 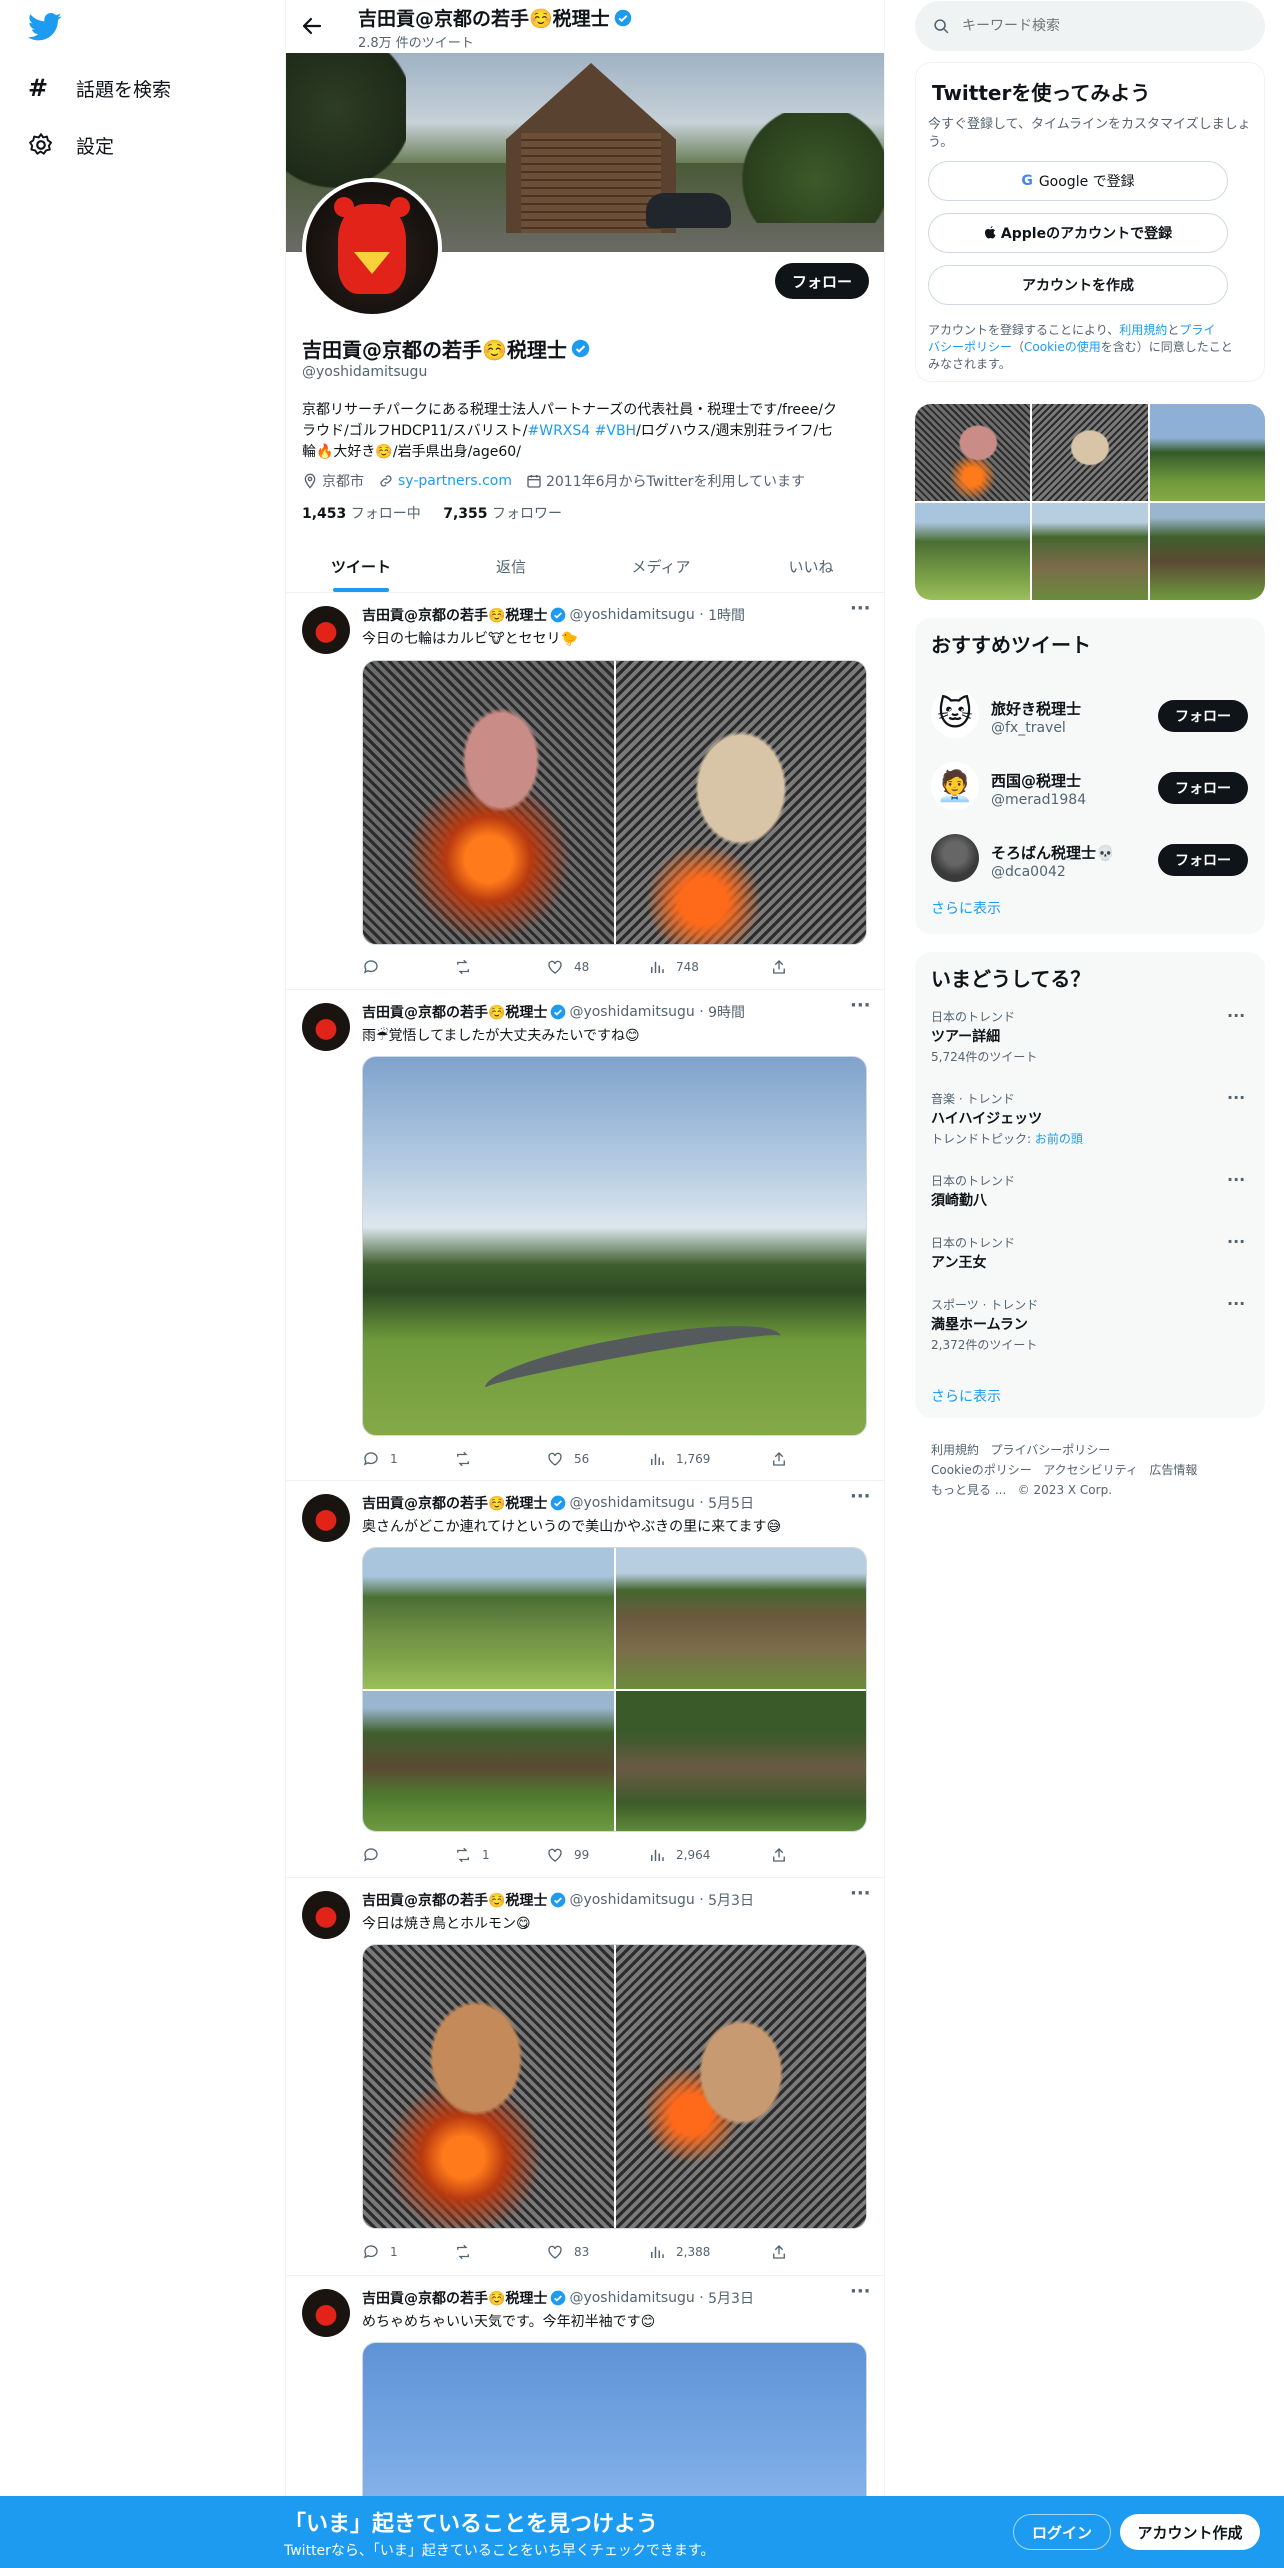 What do you see at coordinates (567, 967) in the screenshot?
I see `like-button: 48` at bounding box center [567, 967].